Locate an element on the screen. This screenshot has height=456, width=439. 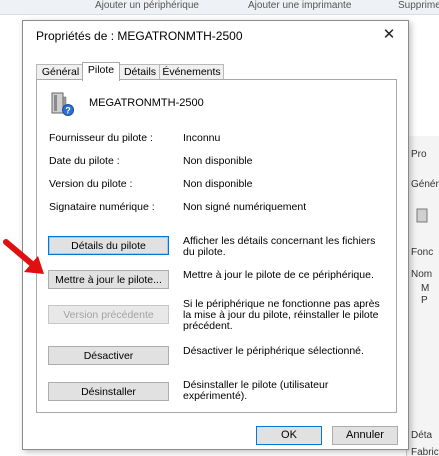
bg-add-device-link: Ajouter un périphérique is located at coordinates (147, 5).